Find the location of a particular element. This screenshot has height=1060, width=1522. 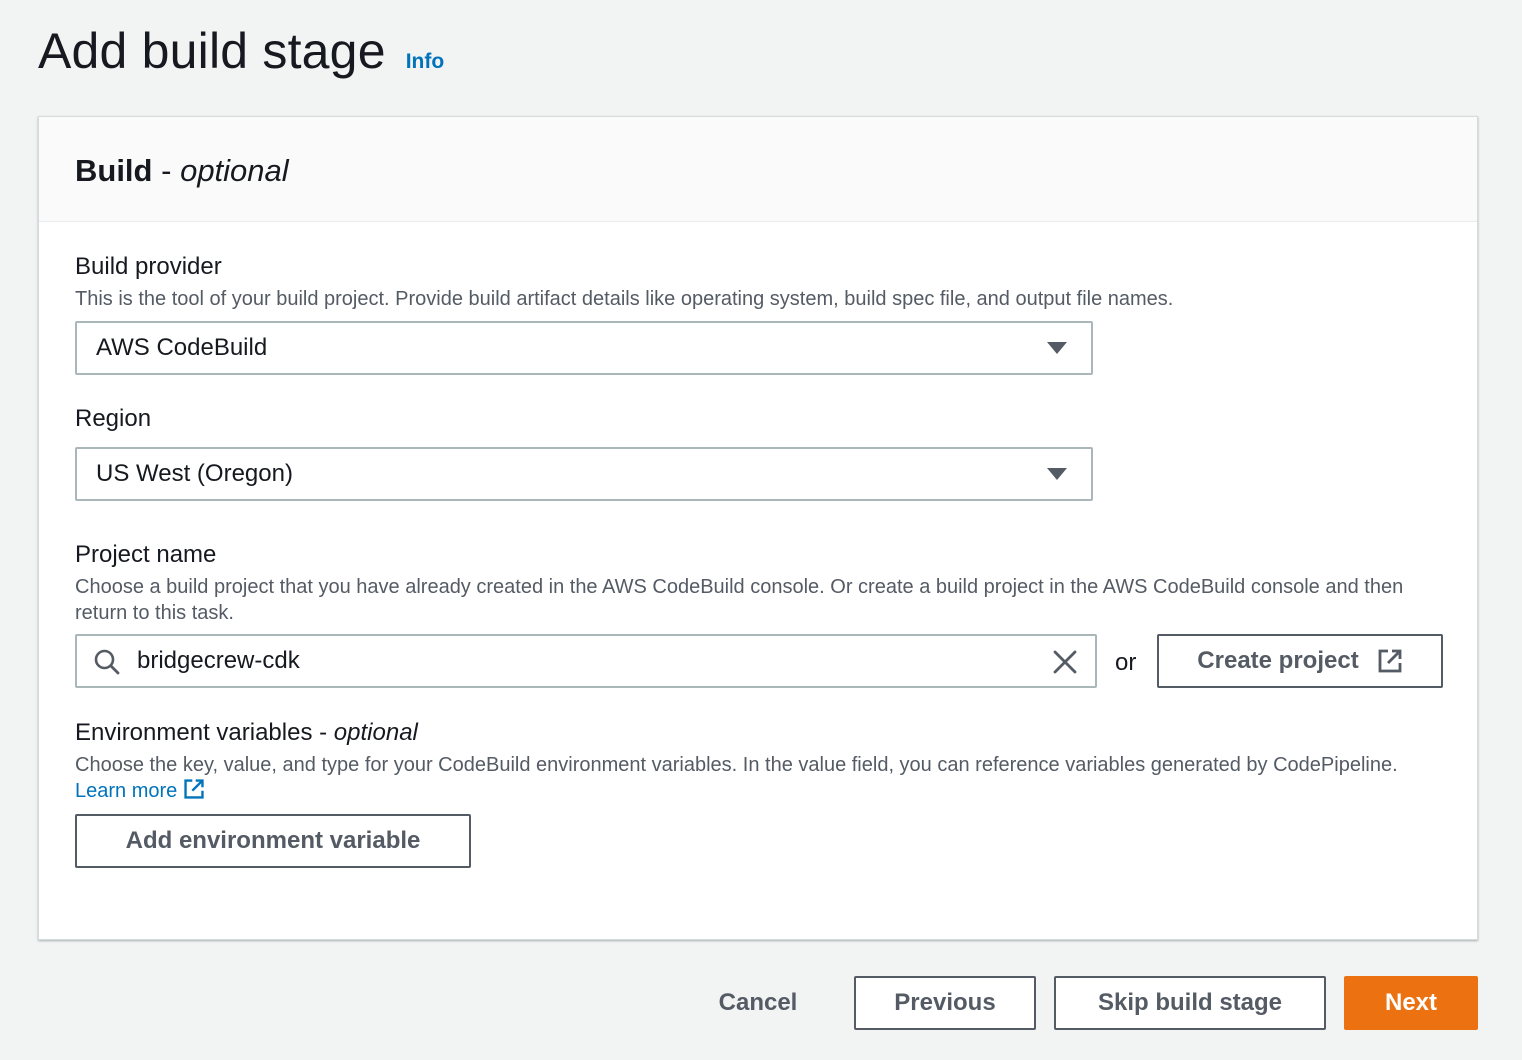

region-value: US West (Oregon) is located at coordinates (194, 473).